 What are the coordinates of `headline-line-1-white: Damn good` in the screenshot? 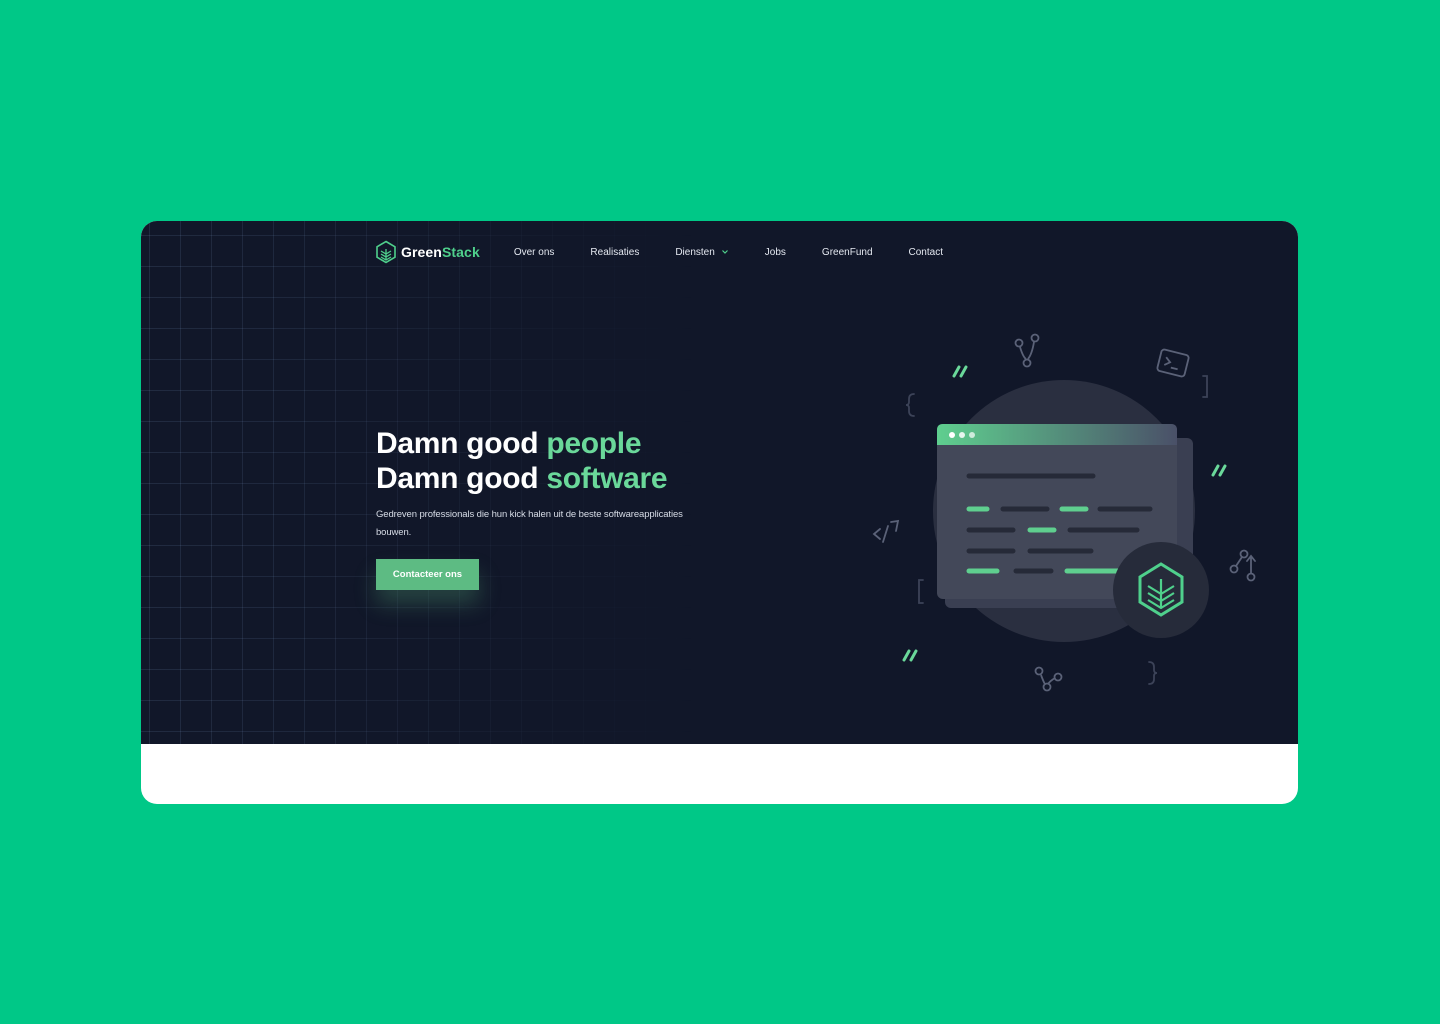 It's located at (457, 443).